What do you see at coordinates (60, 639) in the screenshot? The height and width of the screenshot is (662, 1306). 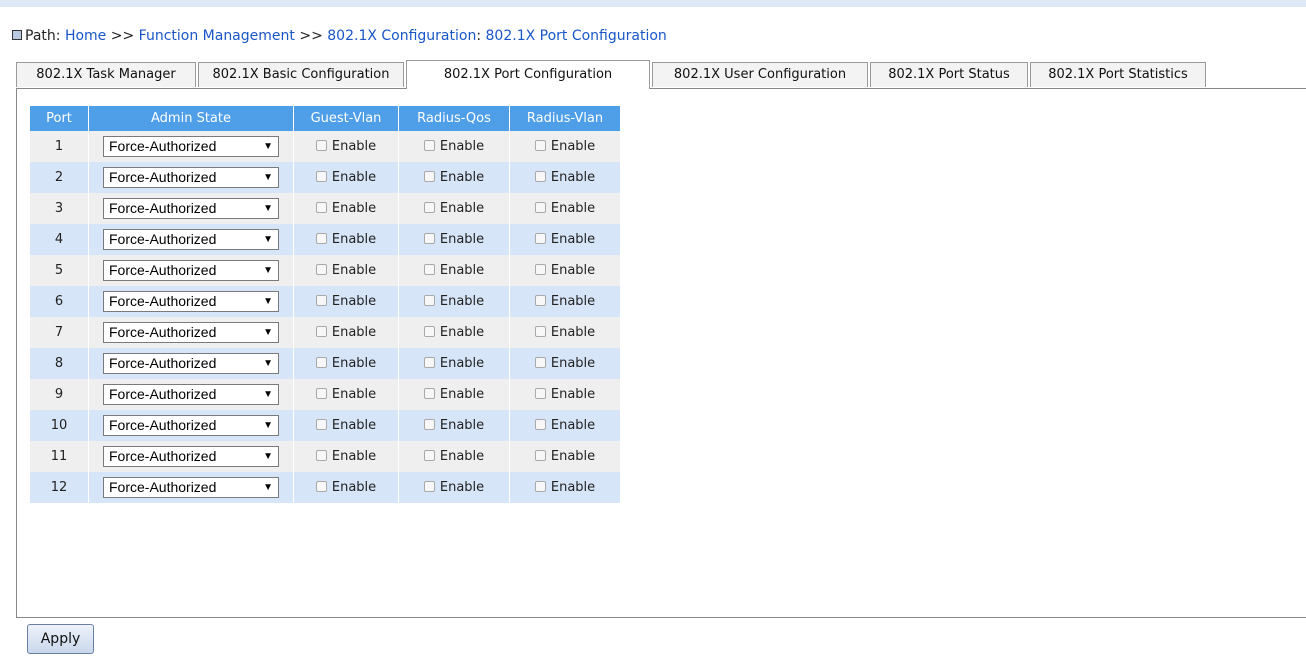 I see `apply-button: Apply` at bounding box center [60, 639].